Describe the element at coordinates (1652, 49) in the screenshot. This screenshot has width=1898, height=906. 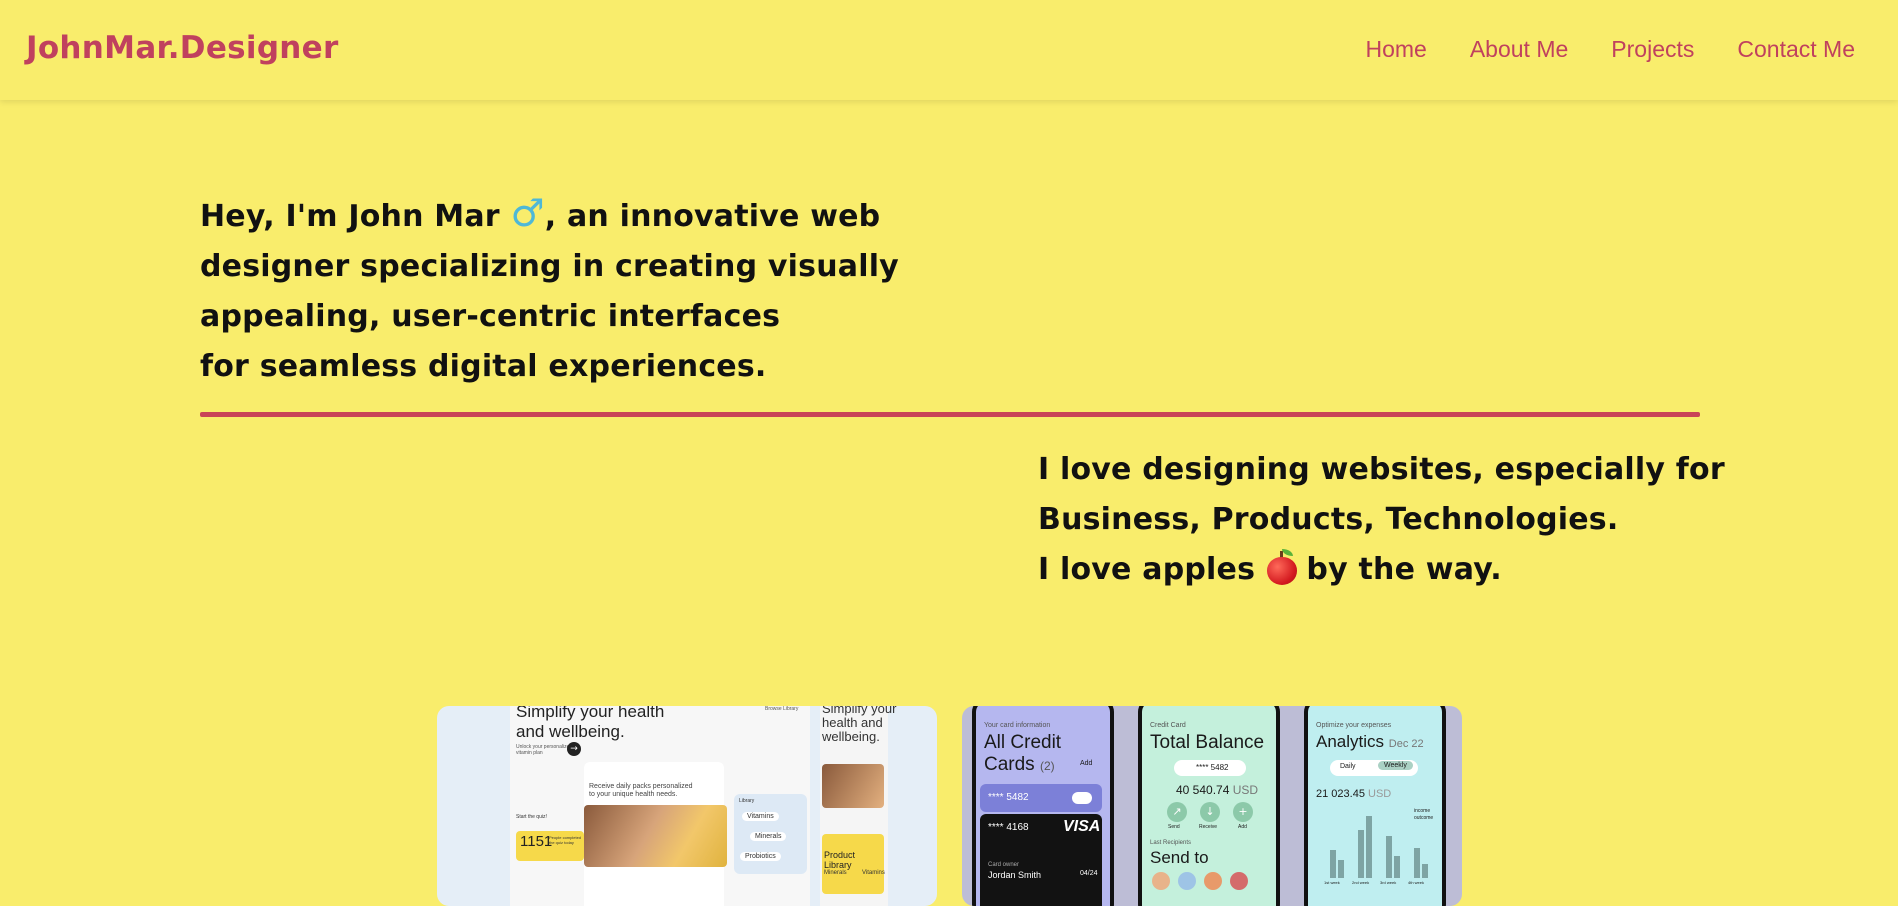
I see `nav-link-projects: Projects` at that location.